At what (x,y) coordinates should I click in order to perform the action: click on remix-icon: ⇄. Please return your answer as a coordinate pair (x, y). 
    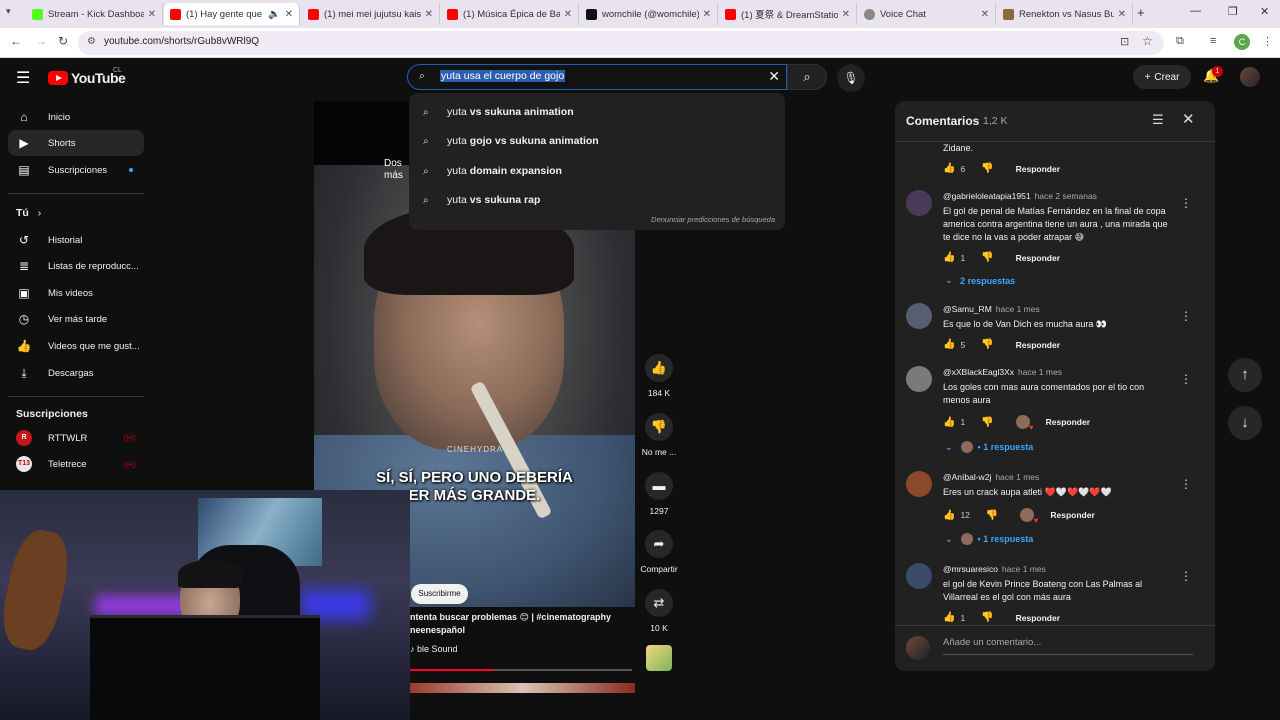
    Looking at the image, I should click on (659, 603).